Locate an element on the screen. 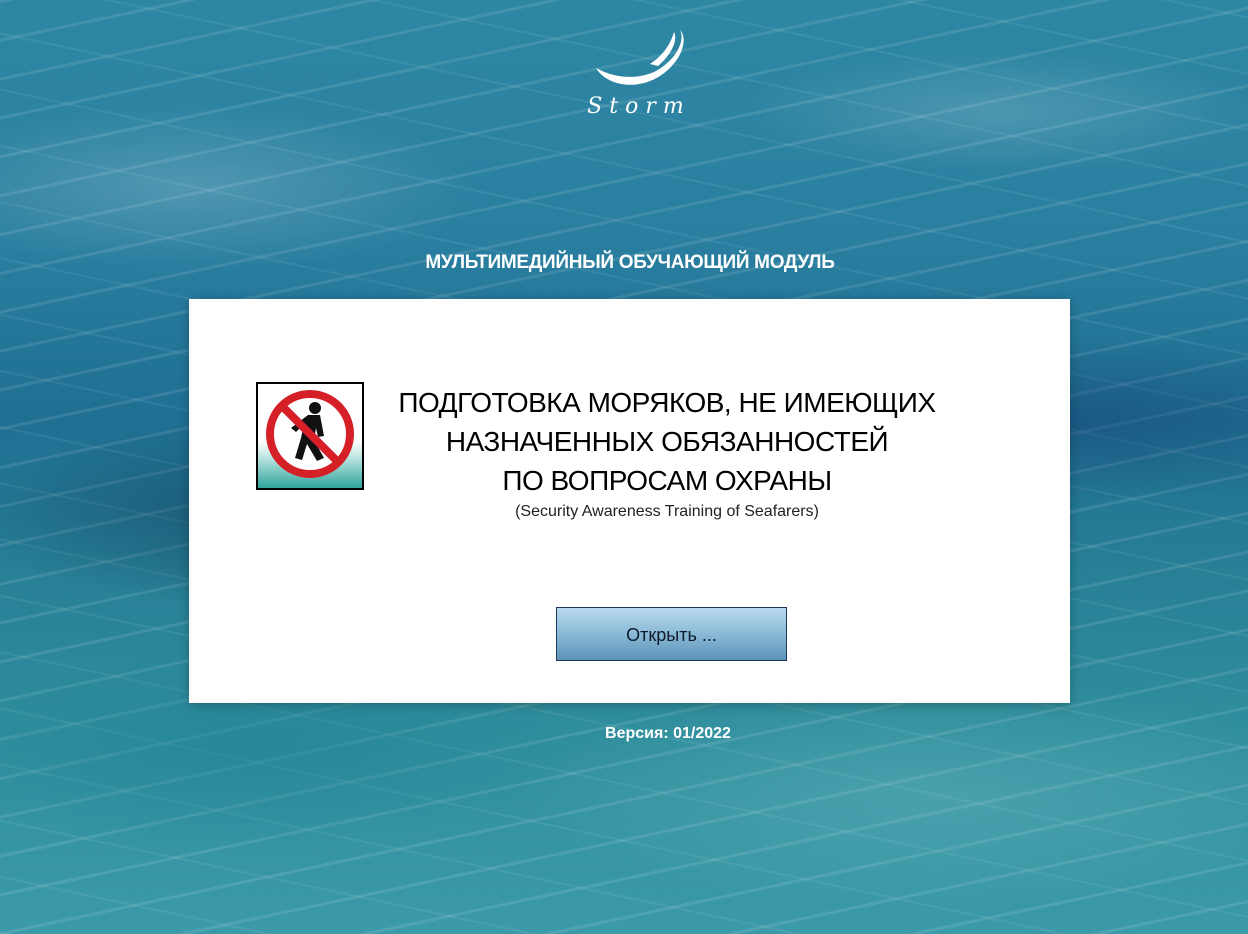 The height and width of the screenshot is (934, 1248). course-title-line: ПО ВОПРОСАМ ОХРАНЫ is located at coordinates (667, 480).